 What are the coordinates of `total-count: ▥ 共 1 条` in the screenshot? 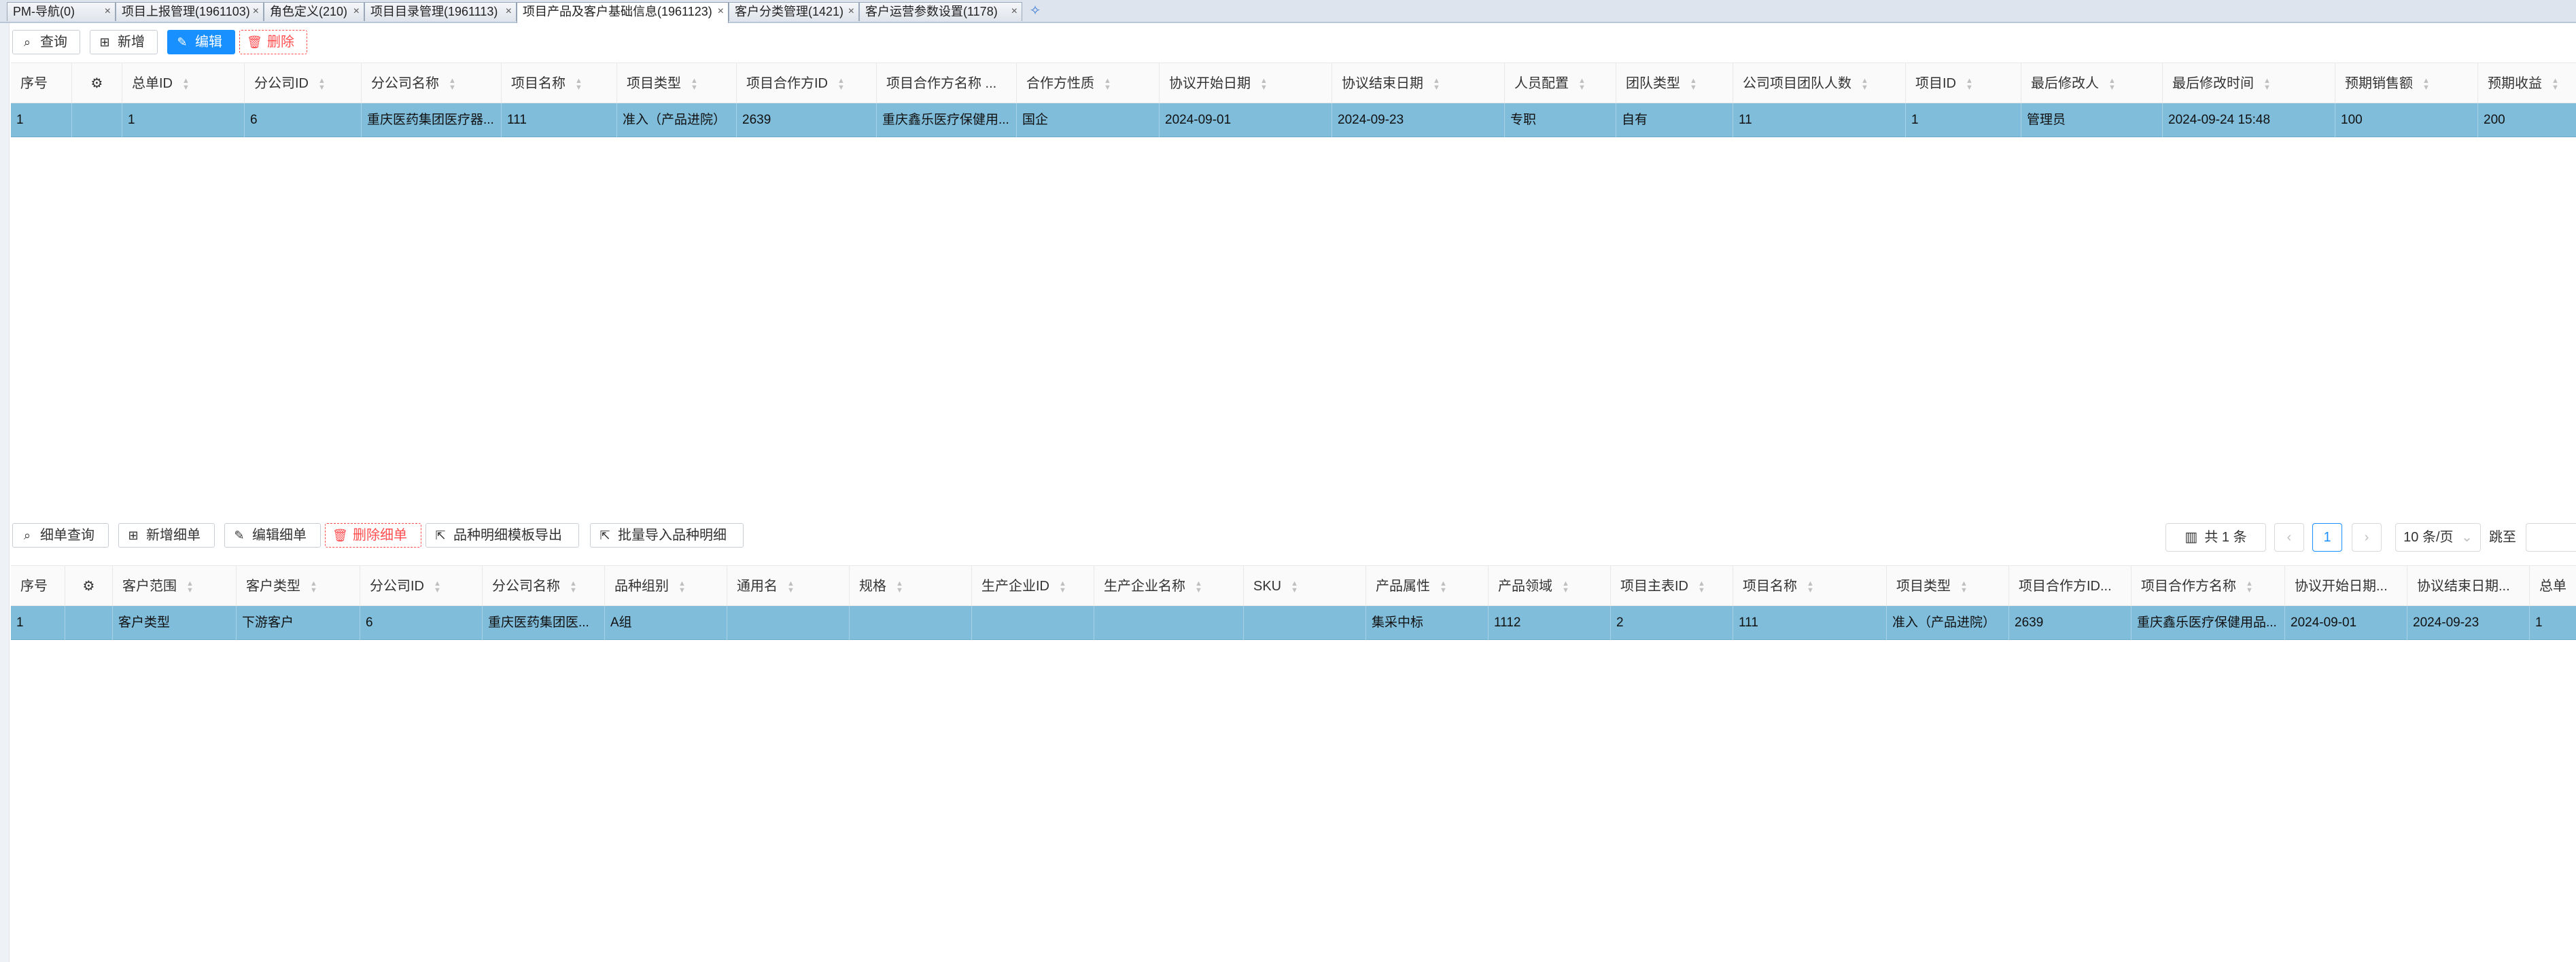 It's located at (2215, 537).